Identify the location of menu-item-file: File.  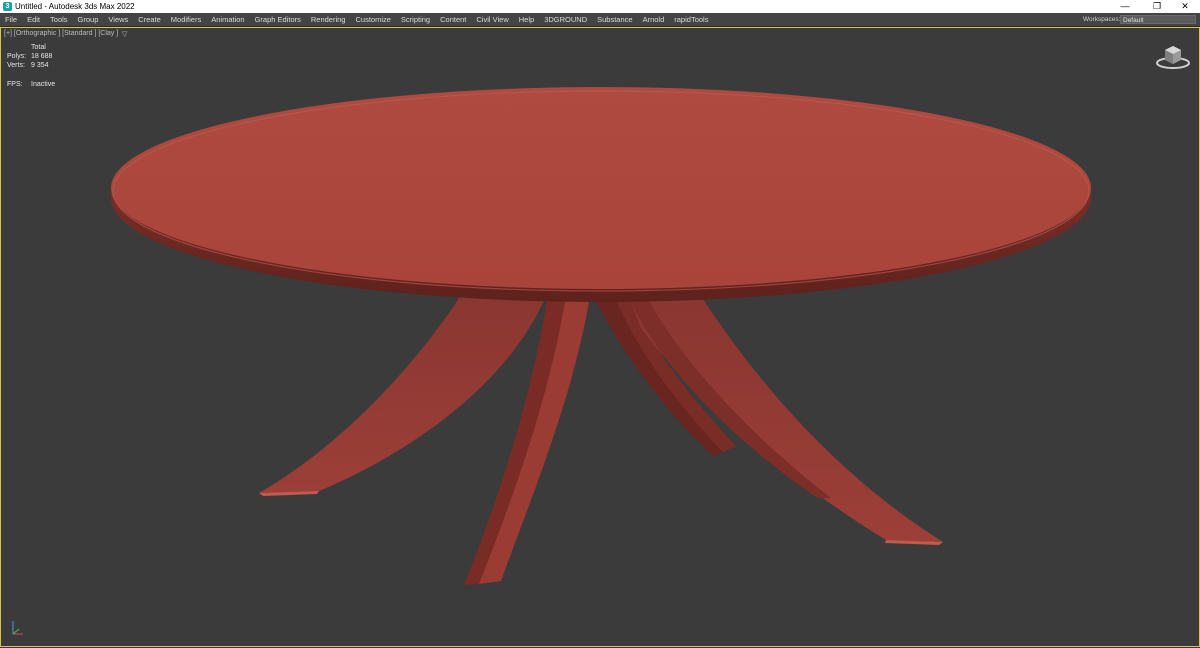
(11, 19).